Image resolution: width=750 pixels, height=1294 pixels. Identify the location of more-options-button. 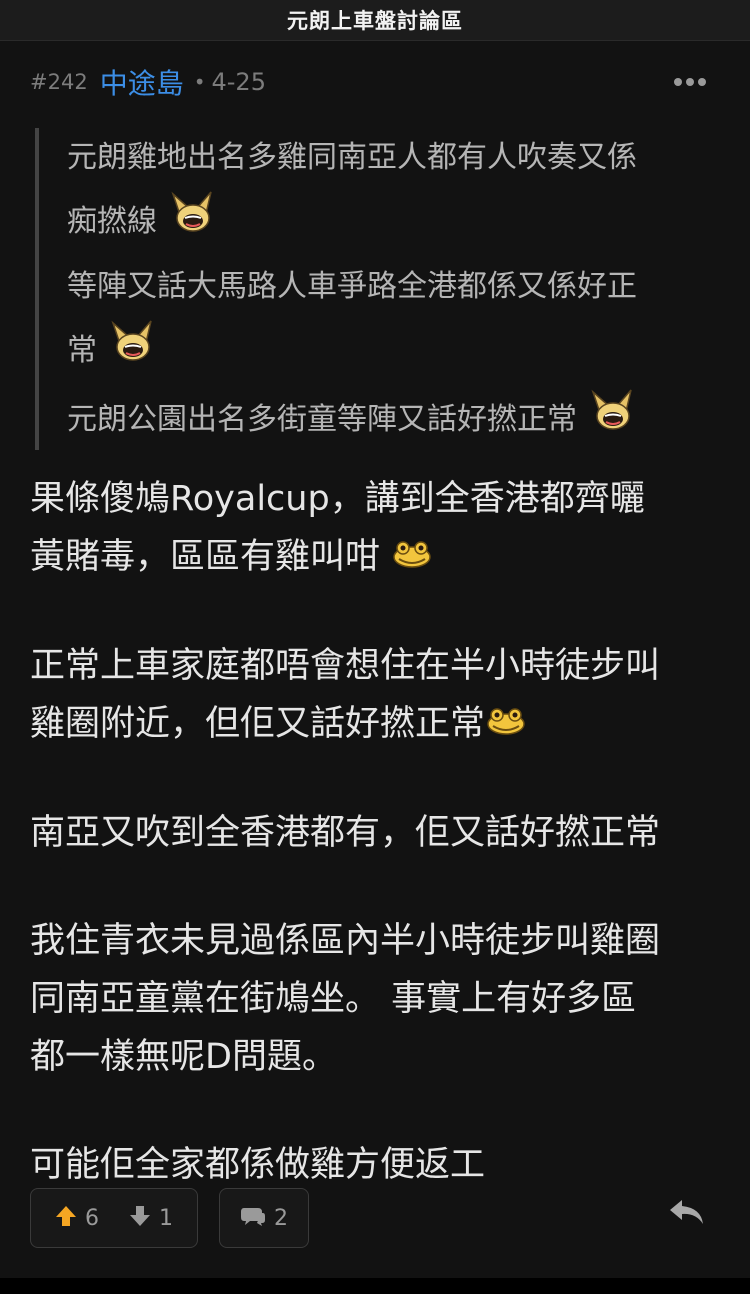
(690, 82).